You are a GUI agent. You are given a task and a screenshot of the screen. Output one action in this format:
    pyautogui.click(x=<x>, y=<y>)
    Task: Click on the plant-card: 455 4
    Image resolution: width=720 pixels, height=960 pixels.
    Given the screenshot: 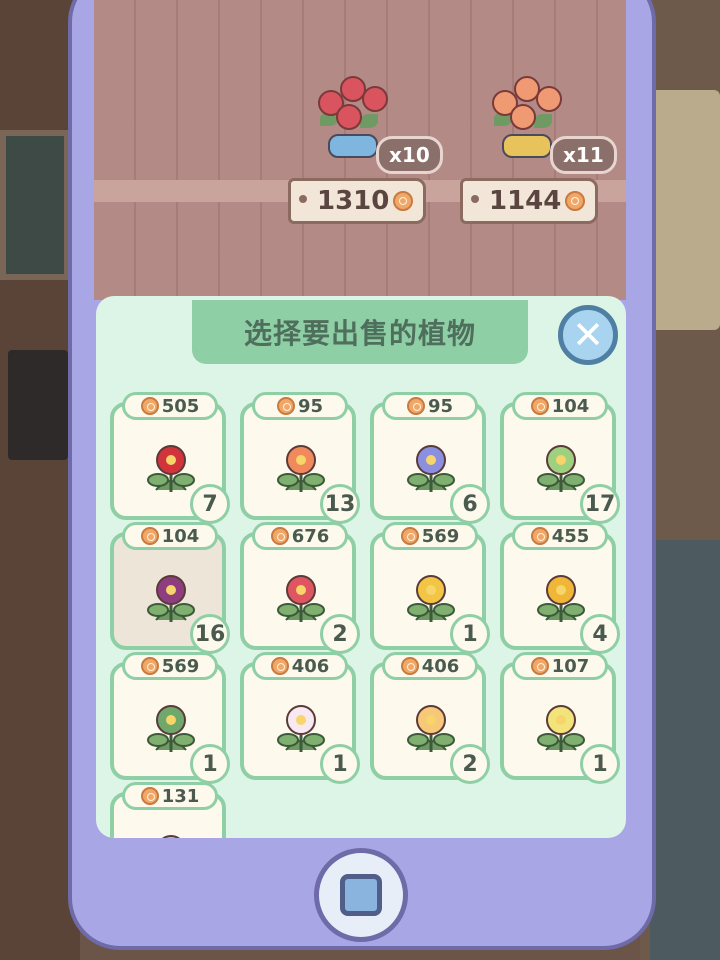 What is the action you would take?
    pyautogui.click(x=560, y=588)
    